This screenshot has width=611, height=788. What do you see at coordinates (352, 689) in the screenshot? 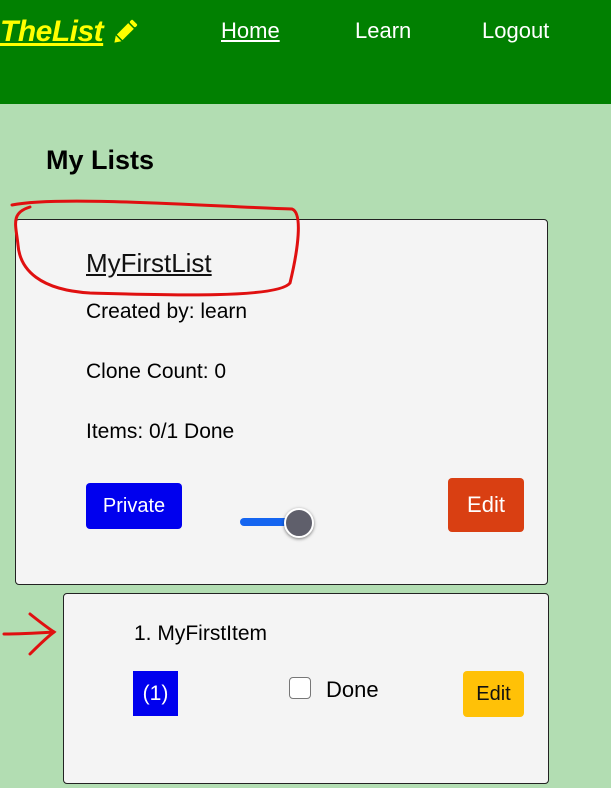
I see `done-label: Done` at bounding box center [352, 689].